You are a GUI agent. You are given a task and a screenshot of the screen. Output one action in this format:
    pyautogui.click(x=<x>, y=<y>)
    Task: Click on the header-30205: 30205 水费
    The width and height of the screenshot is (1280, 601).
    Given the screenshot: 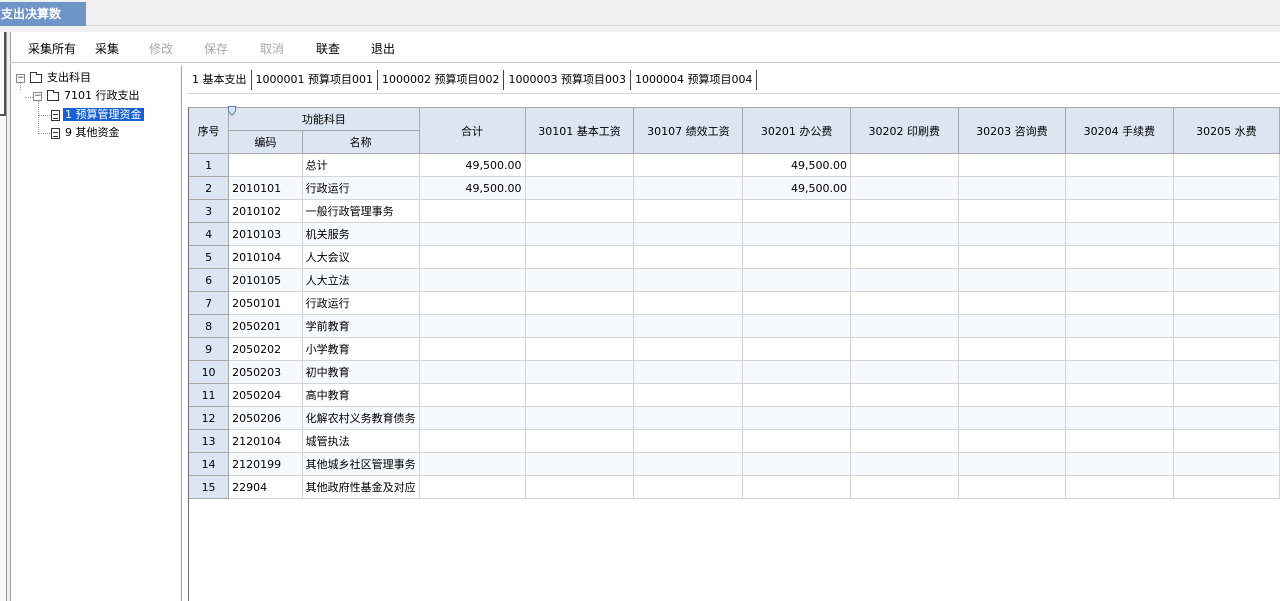 What is the action you would take?
    pyautogui.click(x=1226, y=130)
    